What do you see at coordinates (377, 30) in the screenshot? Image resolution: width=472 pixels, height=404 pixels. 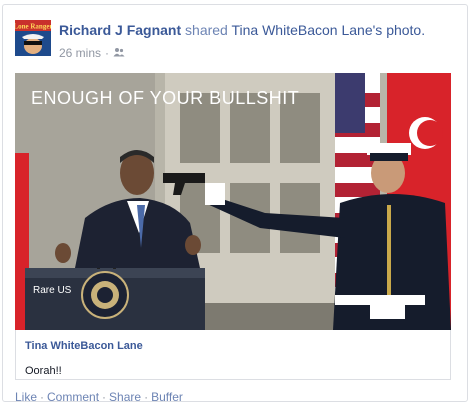 I see `possessive-text: 's` at bounding box center [377, 30].